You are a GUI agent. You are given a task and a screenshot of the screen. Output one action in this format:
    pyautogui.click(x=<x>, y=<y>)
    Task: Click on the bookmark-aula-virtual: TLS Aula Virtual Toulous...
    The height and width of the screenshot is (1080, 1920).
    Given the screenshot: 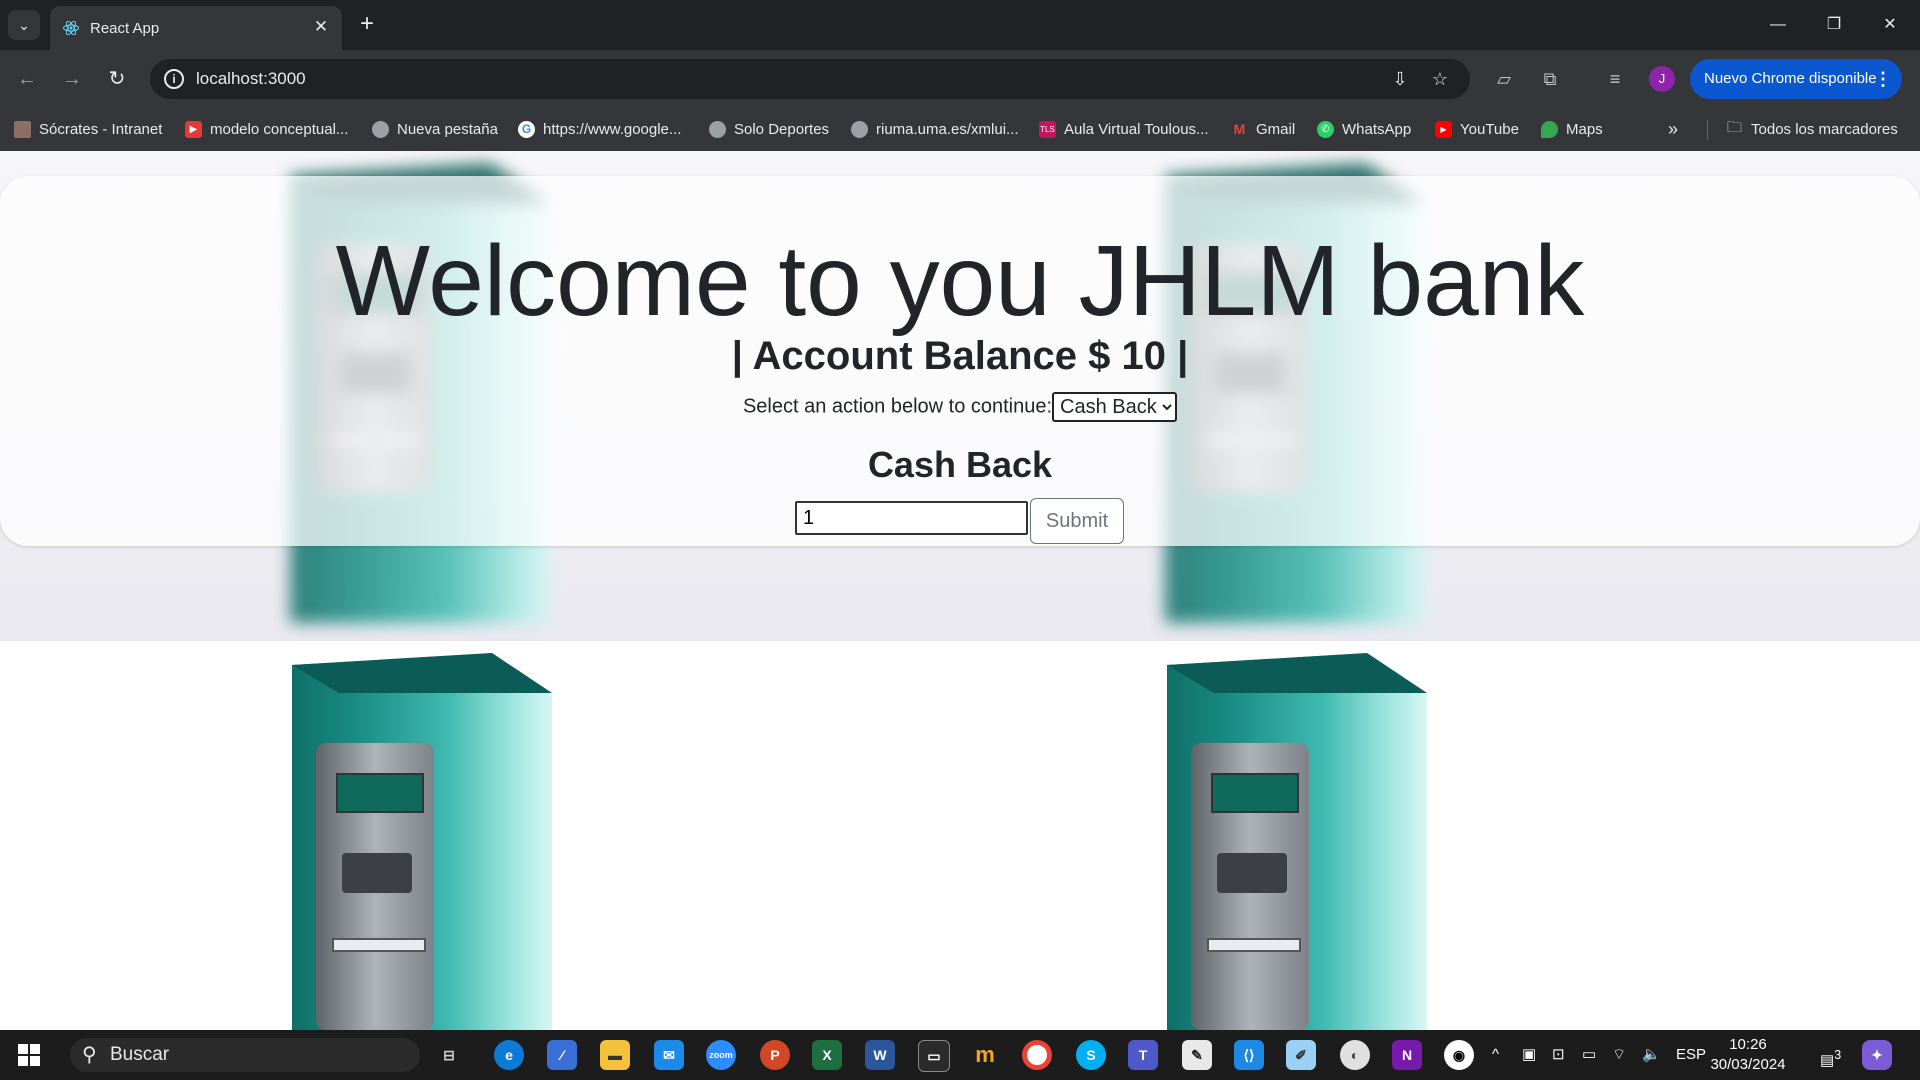 What is the action you would take?
    pyautogui.click(x=1124, y=129)
    